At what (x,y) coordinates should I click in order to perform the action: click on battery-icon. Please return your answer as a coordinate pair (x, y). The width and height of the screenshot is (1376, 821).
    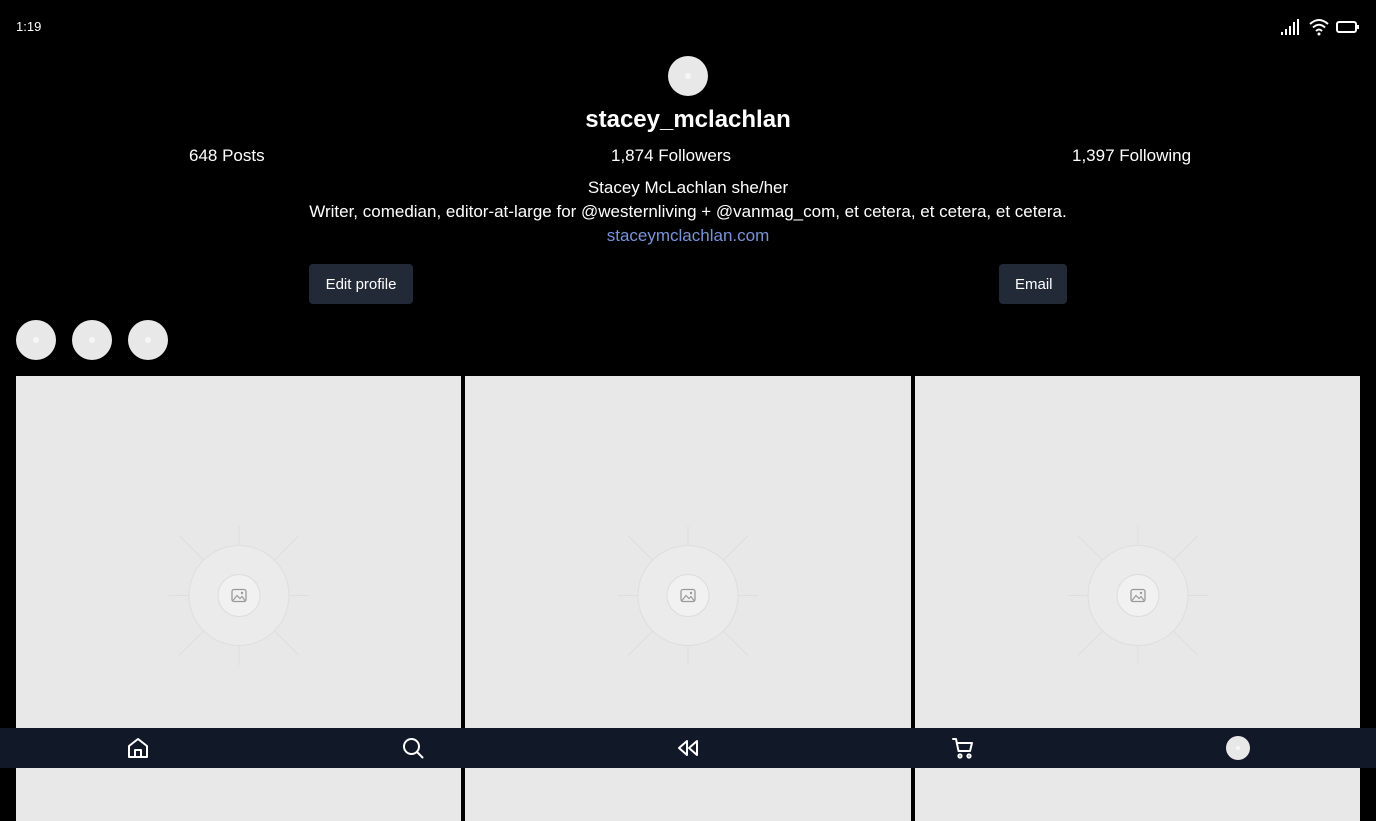
    Looking at the image, I should click on (1348, 27).